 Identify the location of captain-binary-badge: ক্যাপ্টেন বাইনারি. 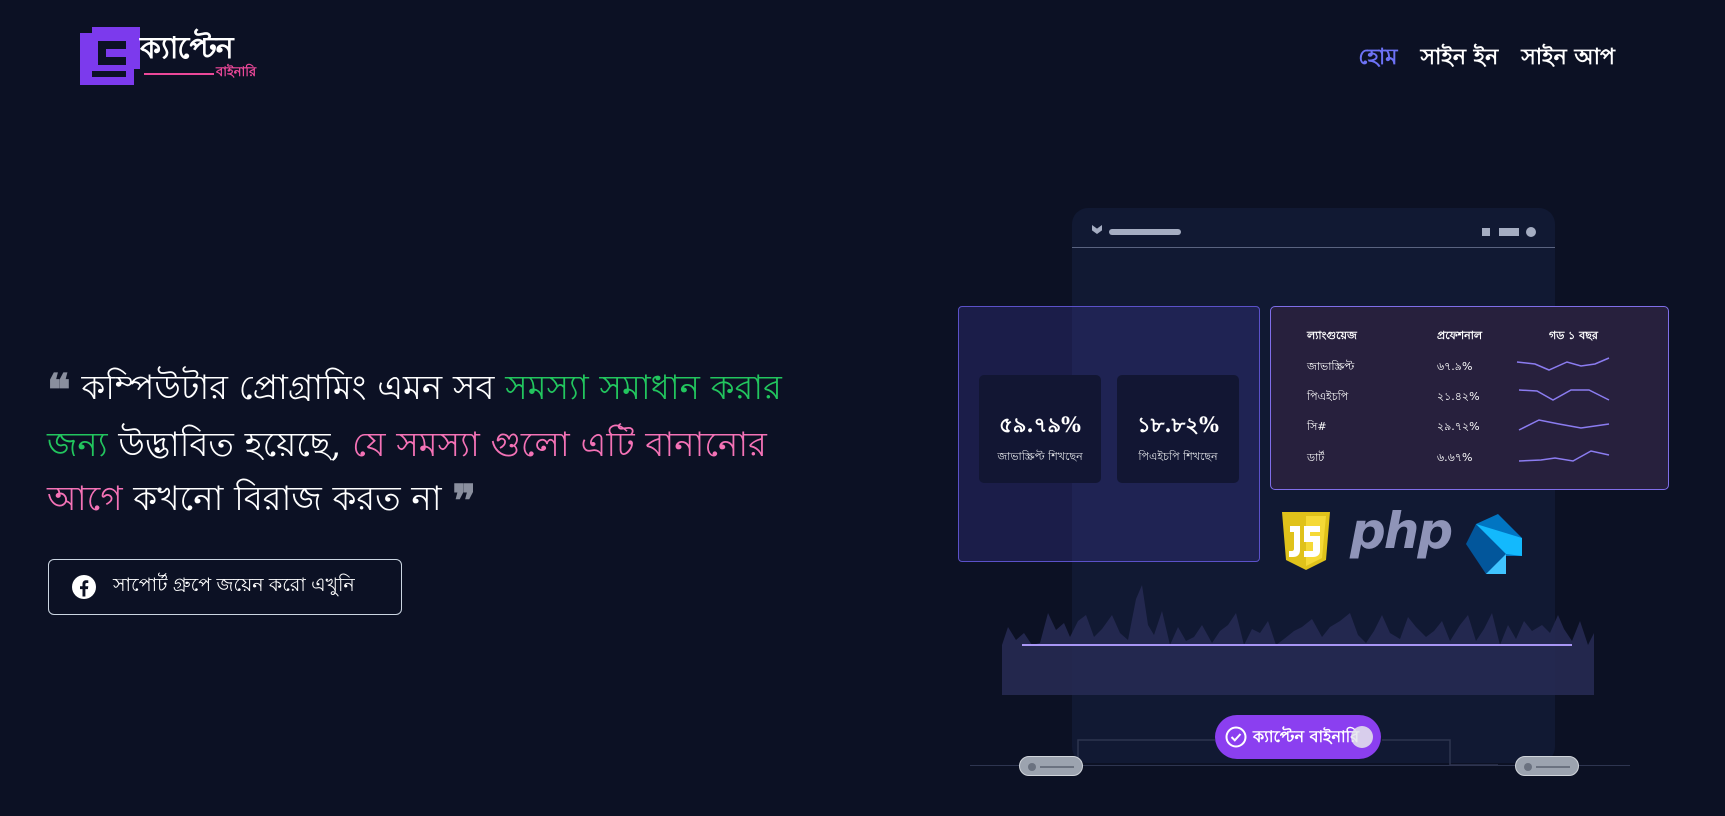
(1298, 737).